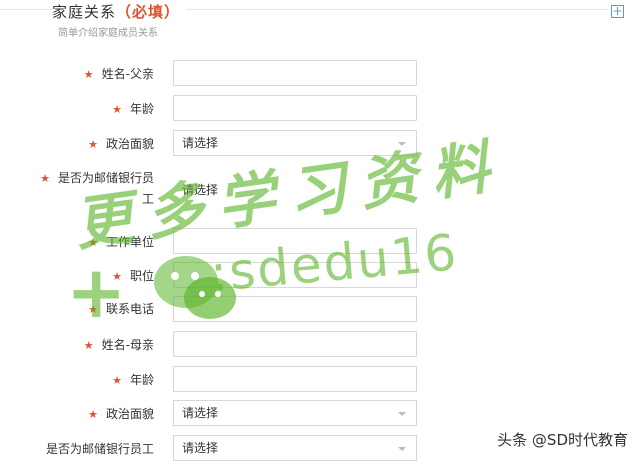 This screenshot has width=640, height=461. Describe the element at coordinates (617, 11) in the screenshot. I see `plus-square-icon: +` at that location.